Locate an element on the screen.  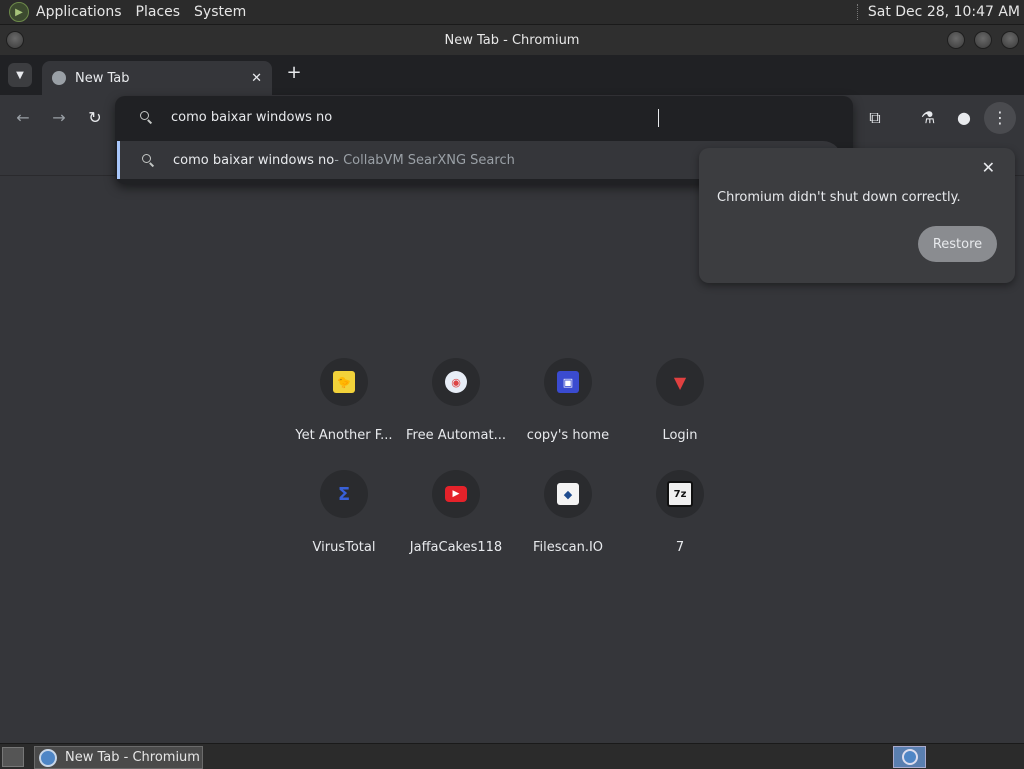
menu-places: Places is located at coordinates (158, 12).